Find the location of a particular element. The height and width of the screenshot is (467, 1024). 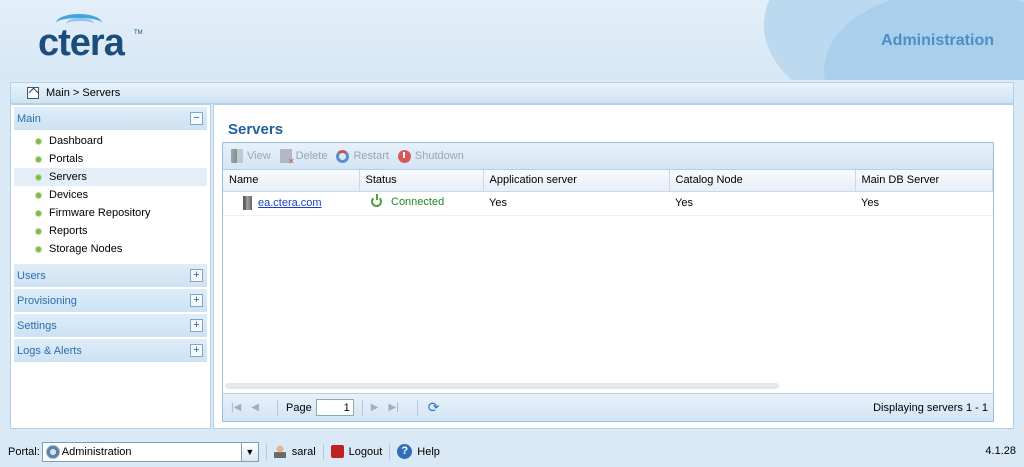

view-button: View is located at coordinates (251, 156).